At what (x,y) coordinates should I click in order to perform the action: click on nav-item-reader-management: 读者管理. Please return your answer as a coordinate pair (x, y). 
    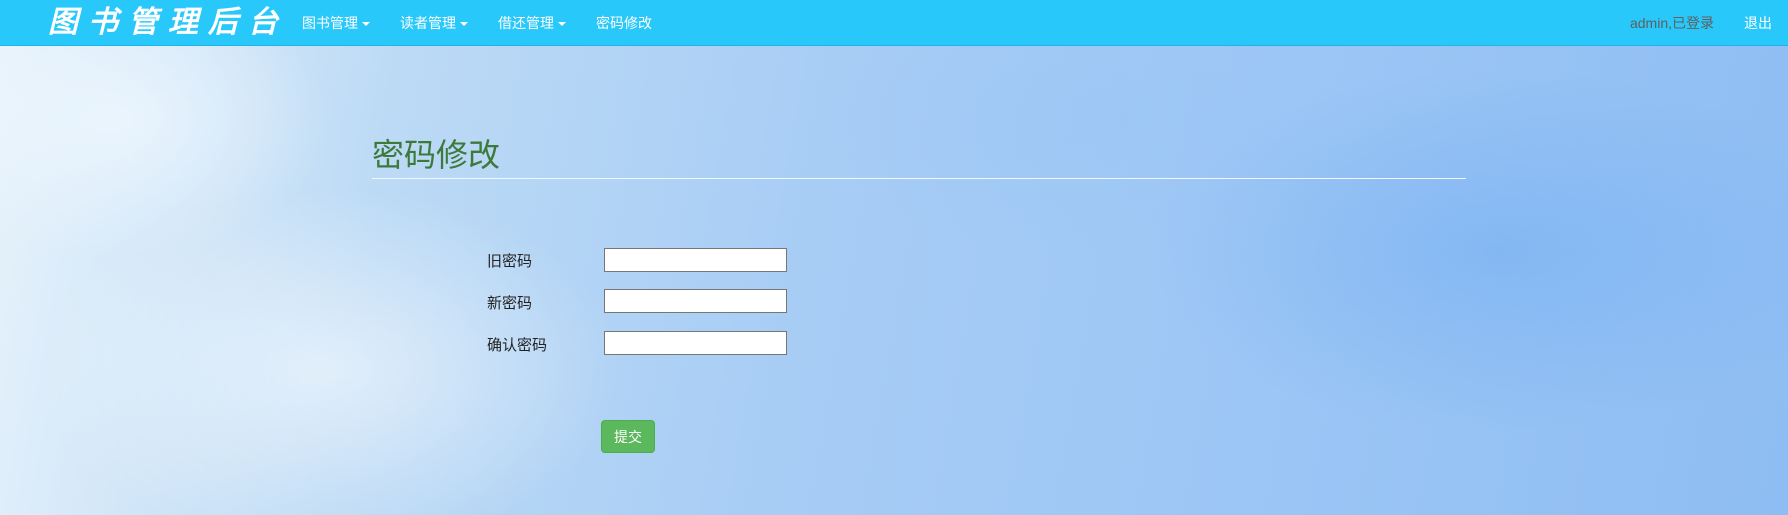
    Looking at the image, I should click on (434, 23).